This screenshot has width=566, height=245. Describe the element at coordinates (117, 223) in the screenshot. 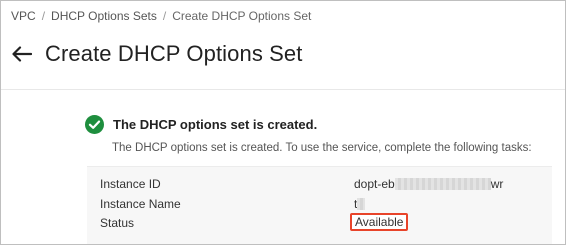

I see `detail-label: Status` at that location.